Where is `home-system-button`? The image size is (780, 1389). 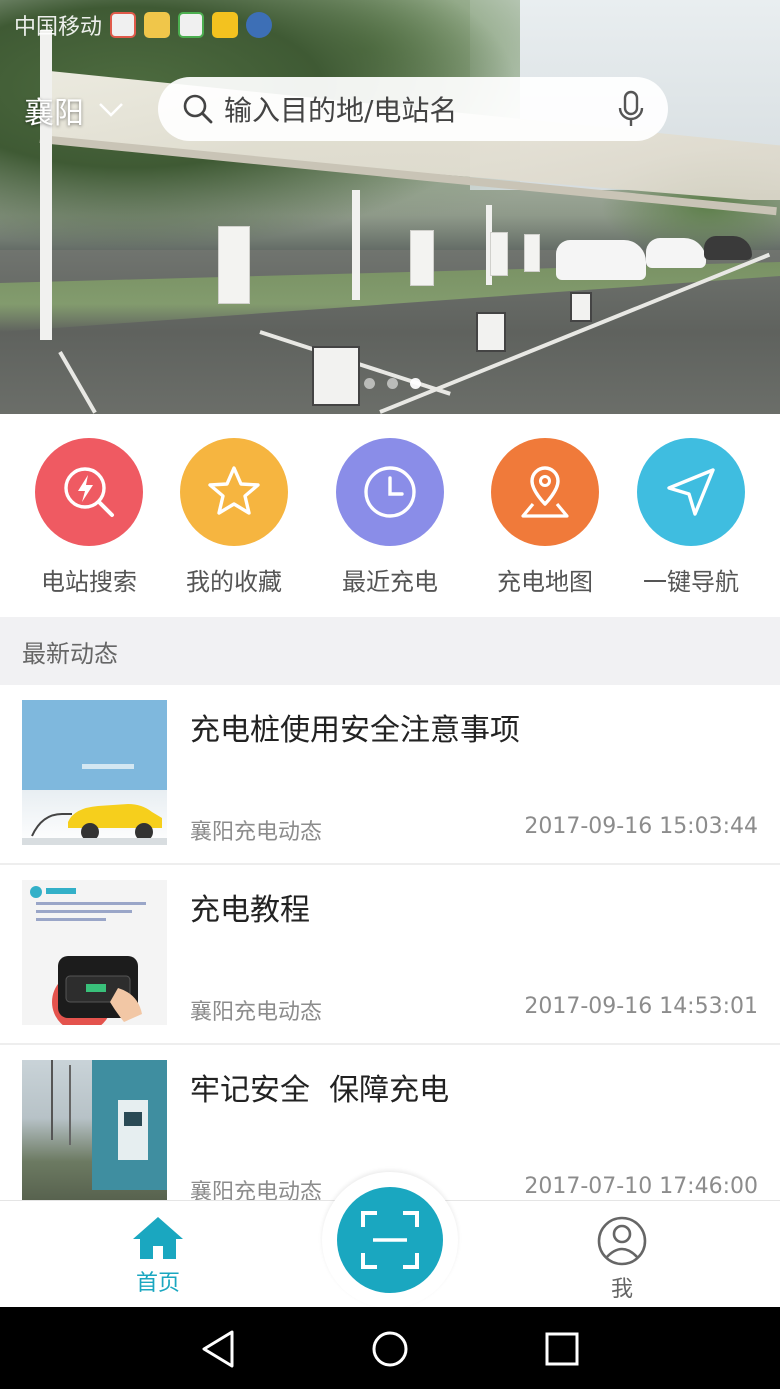 home-system-button is located at coordinates (390, 1349).